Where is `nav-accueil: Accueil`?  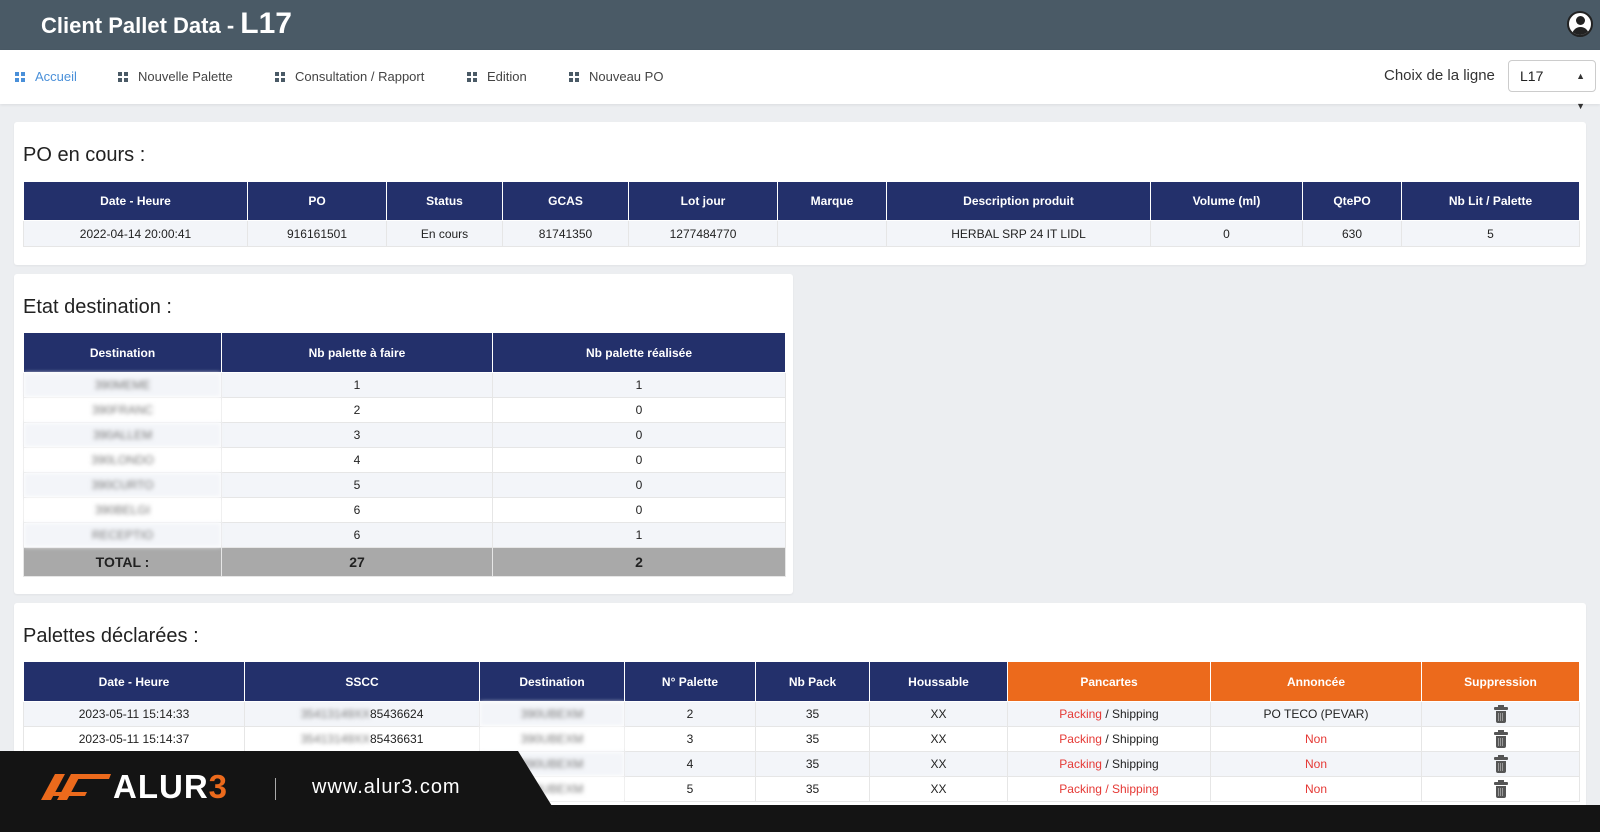 nav-accueil: Accueil is located at coordinates (46, 76).